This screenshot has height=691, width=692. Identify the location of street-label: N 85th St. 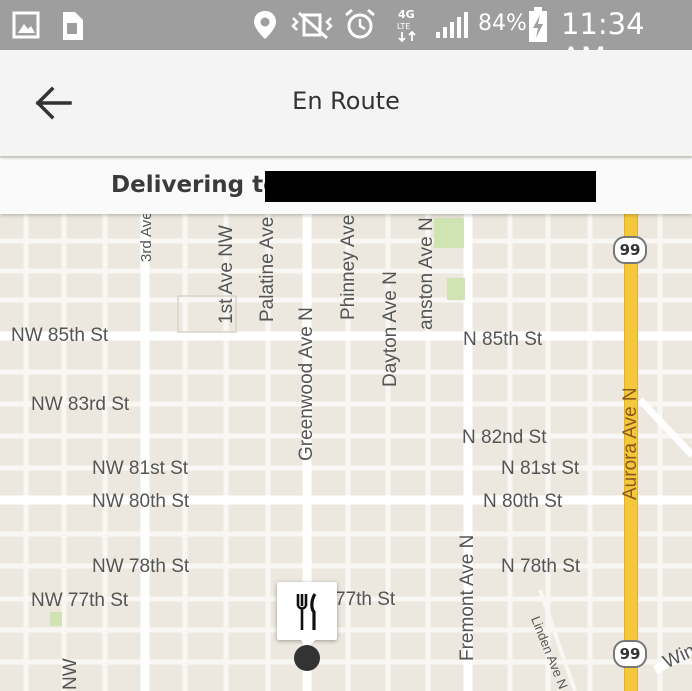
(503, 339).